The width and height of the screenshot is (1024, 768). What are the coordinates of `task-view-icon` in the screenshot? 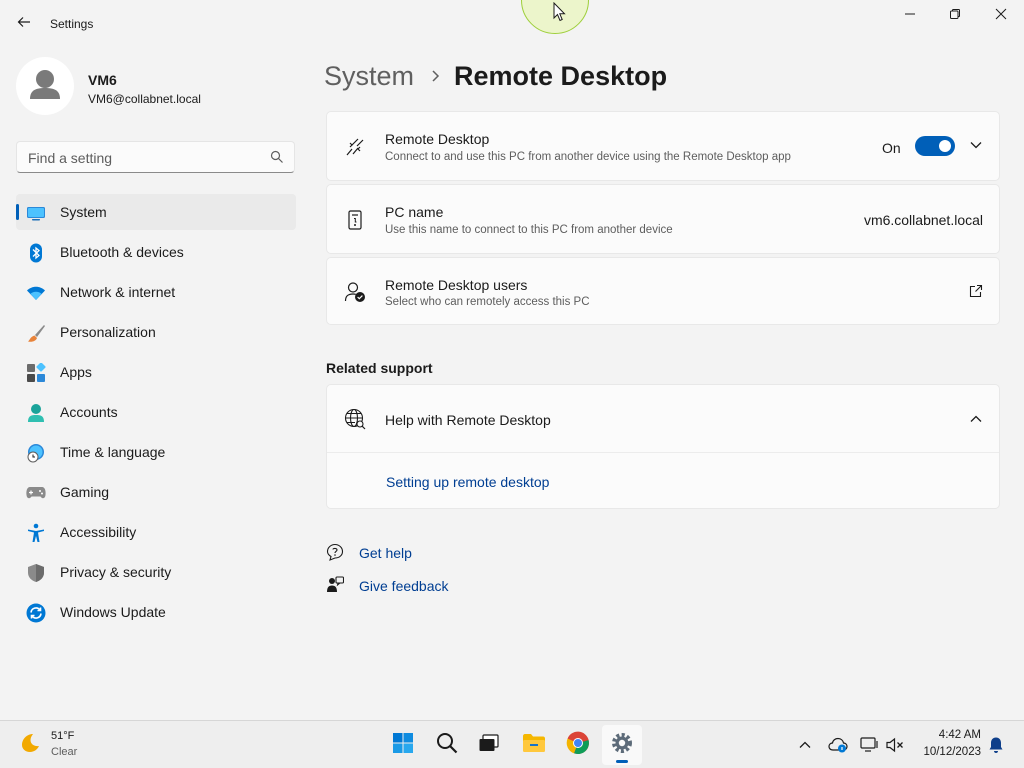 It's located at (489, 745).